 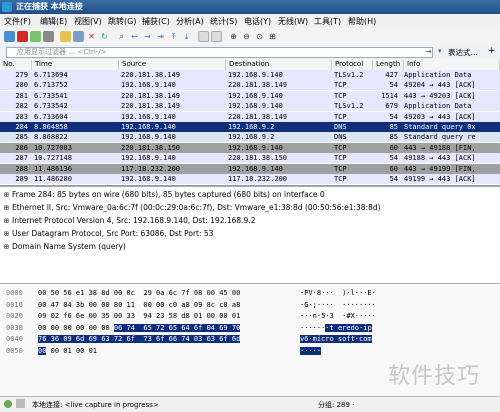 I want to click on col-no: No., so click(x=16, y=65).